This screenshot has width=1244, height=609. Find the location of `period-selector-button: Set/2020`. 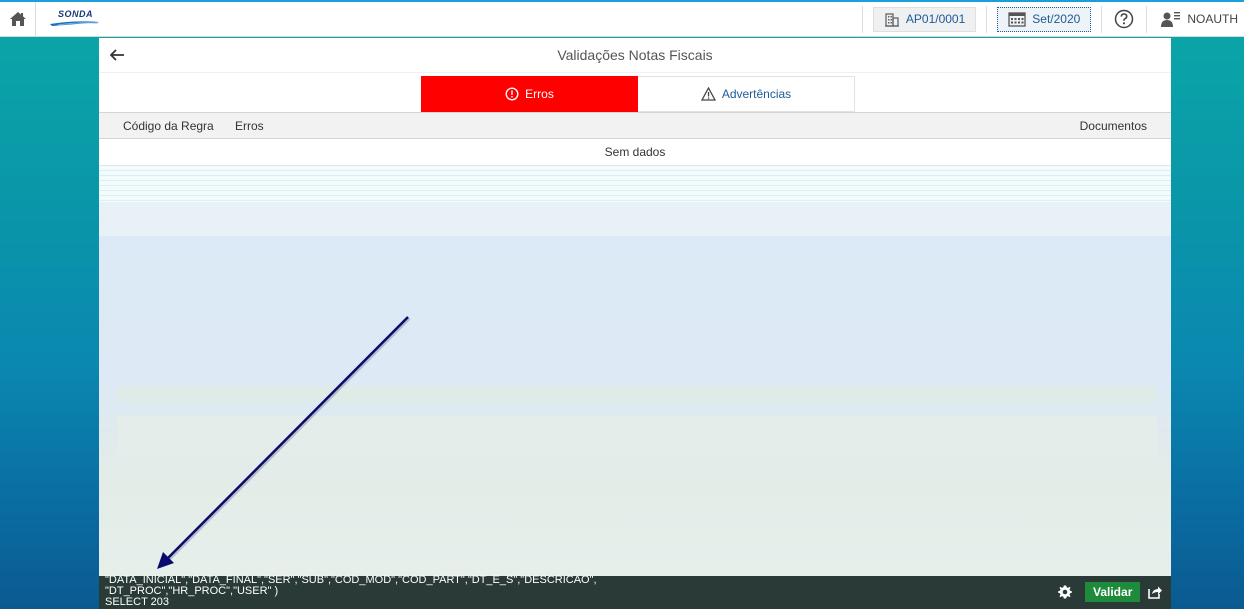

period-selector-button: Set/2020 is located at coordinates (1044, 19).